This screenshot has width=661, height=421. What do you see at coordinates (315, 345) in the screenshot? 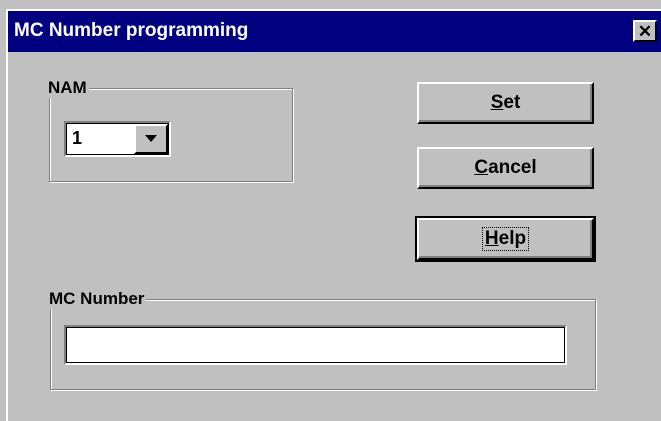
I see `mc-number-input` at bounding box center [315, 345].